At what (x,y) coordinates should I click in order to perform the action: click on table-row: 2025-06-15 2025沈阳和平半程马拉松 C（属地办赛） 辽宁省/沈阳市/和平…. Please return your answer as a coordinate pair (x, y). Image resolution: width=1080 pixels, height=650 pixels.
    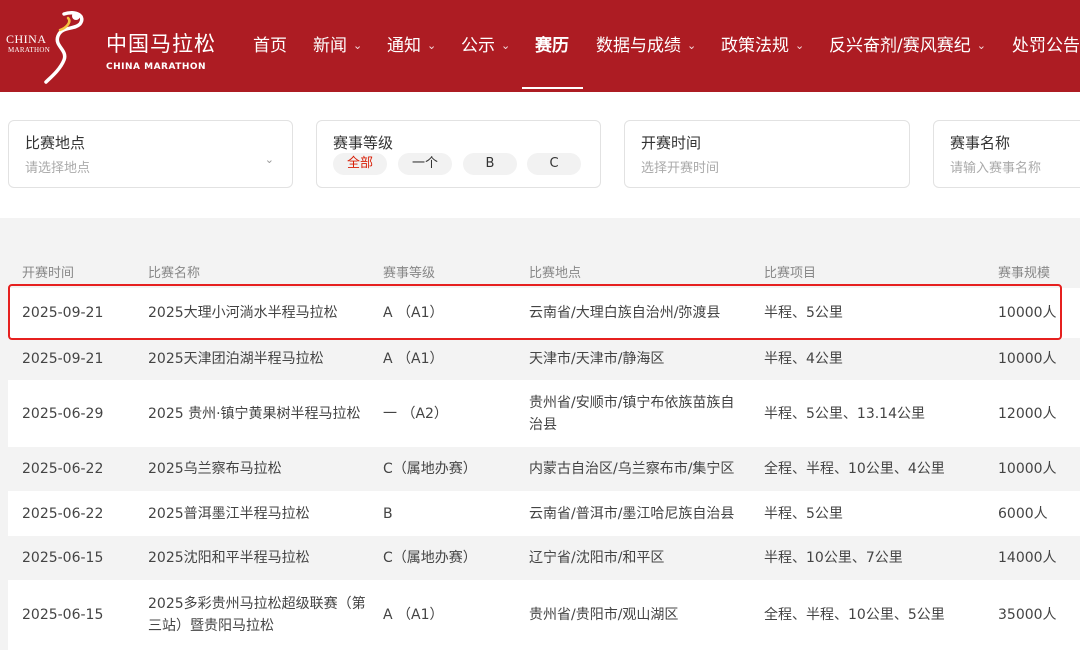
    Looking at the image, I should click on (544, 558).